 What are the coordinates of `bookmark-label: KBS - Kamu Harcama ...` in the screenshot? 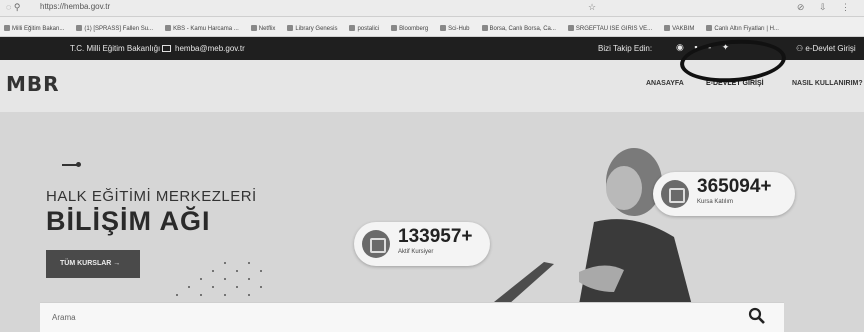 It's located at (206, 29).